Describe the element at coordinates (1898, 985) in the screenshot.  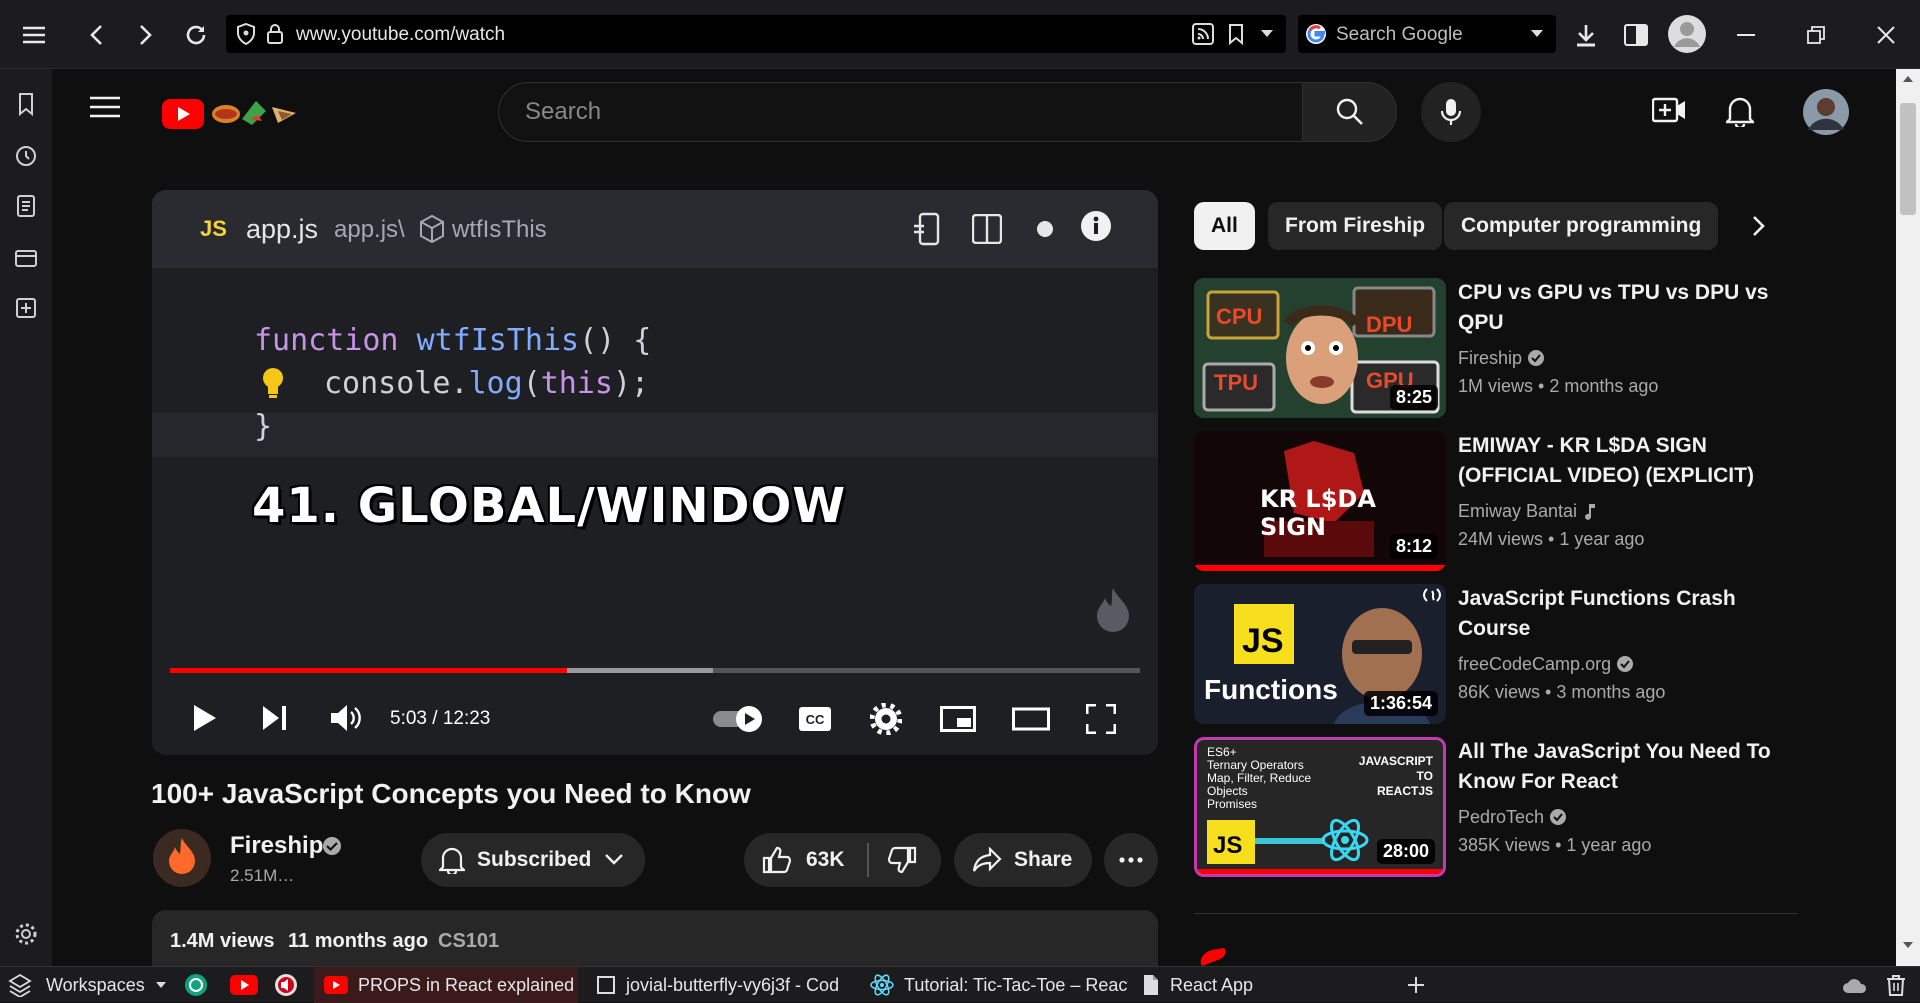
I see `trash-icon` at that location.